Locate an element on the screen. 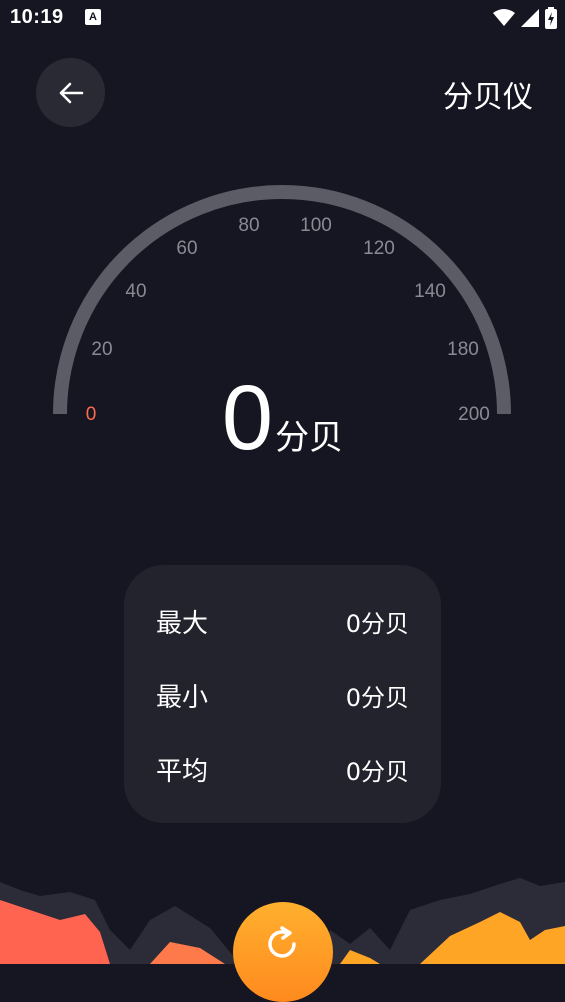 This screenshot has width=565, height=1002. stat-max-row: 最大 0分贝 is located at coordinates (282, 621).